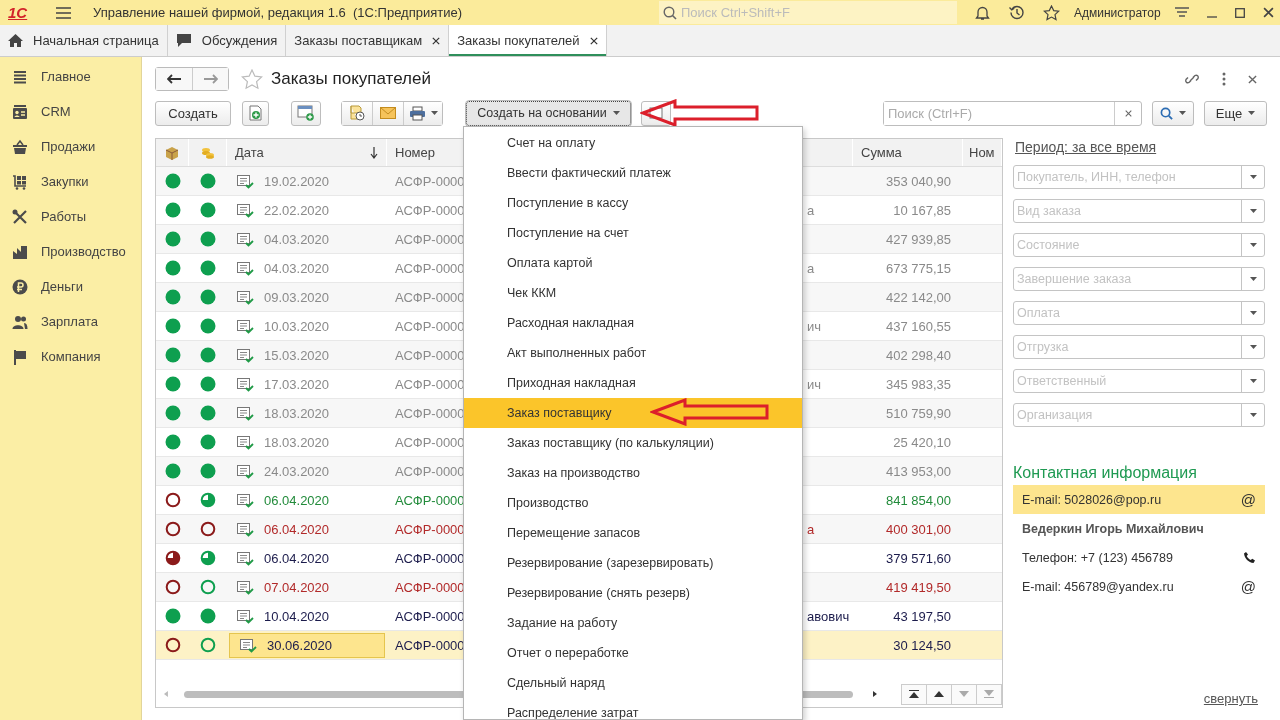 The height and width of the screenshot is (720, 1280). I want to click on column-header: Дата, so click(307, 152).